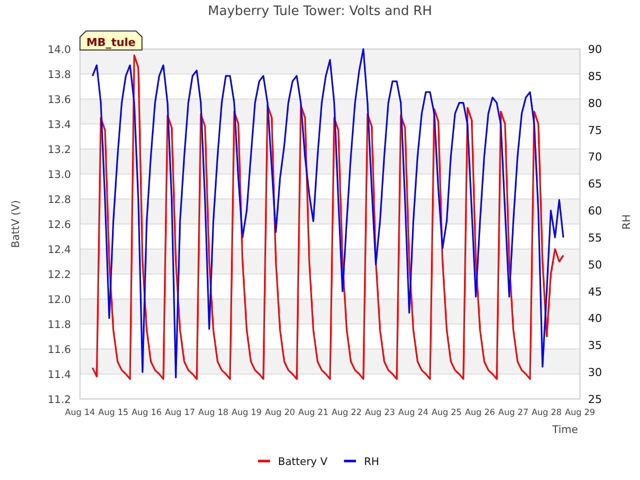 This screenshot has width=640, height=480. What do you see at coordinates (627, 222) in the screenshot?
I see `y2-axis-label: RH` at bounding box center [627, 222].